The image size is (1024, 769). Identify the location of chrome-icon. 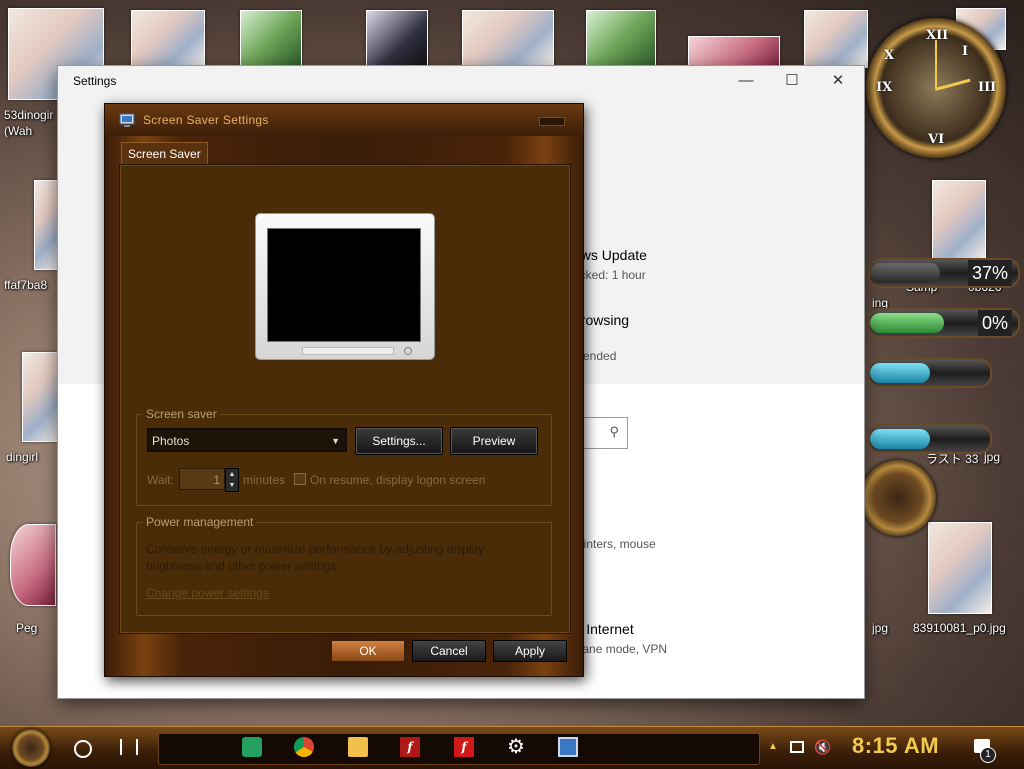
(304, 747).